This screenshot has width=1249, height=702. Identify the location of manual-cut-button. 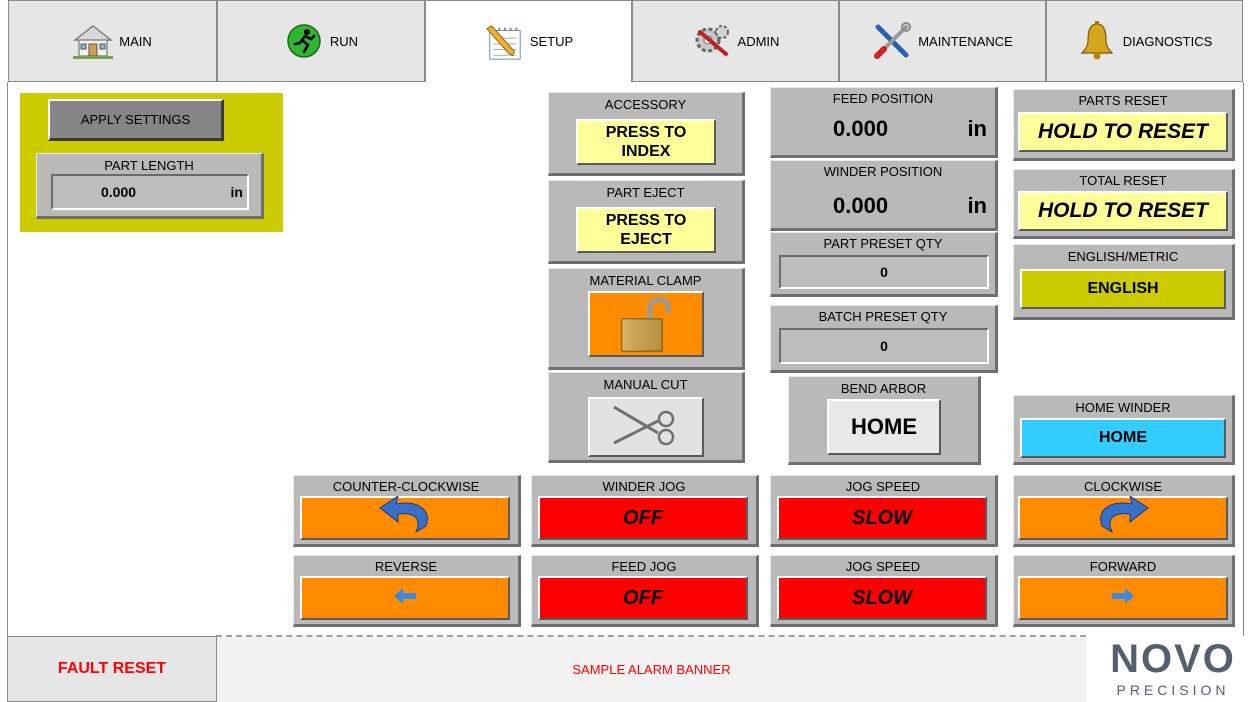
(646, 427).